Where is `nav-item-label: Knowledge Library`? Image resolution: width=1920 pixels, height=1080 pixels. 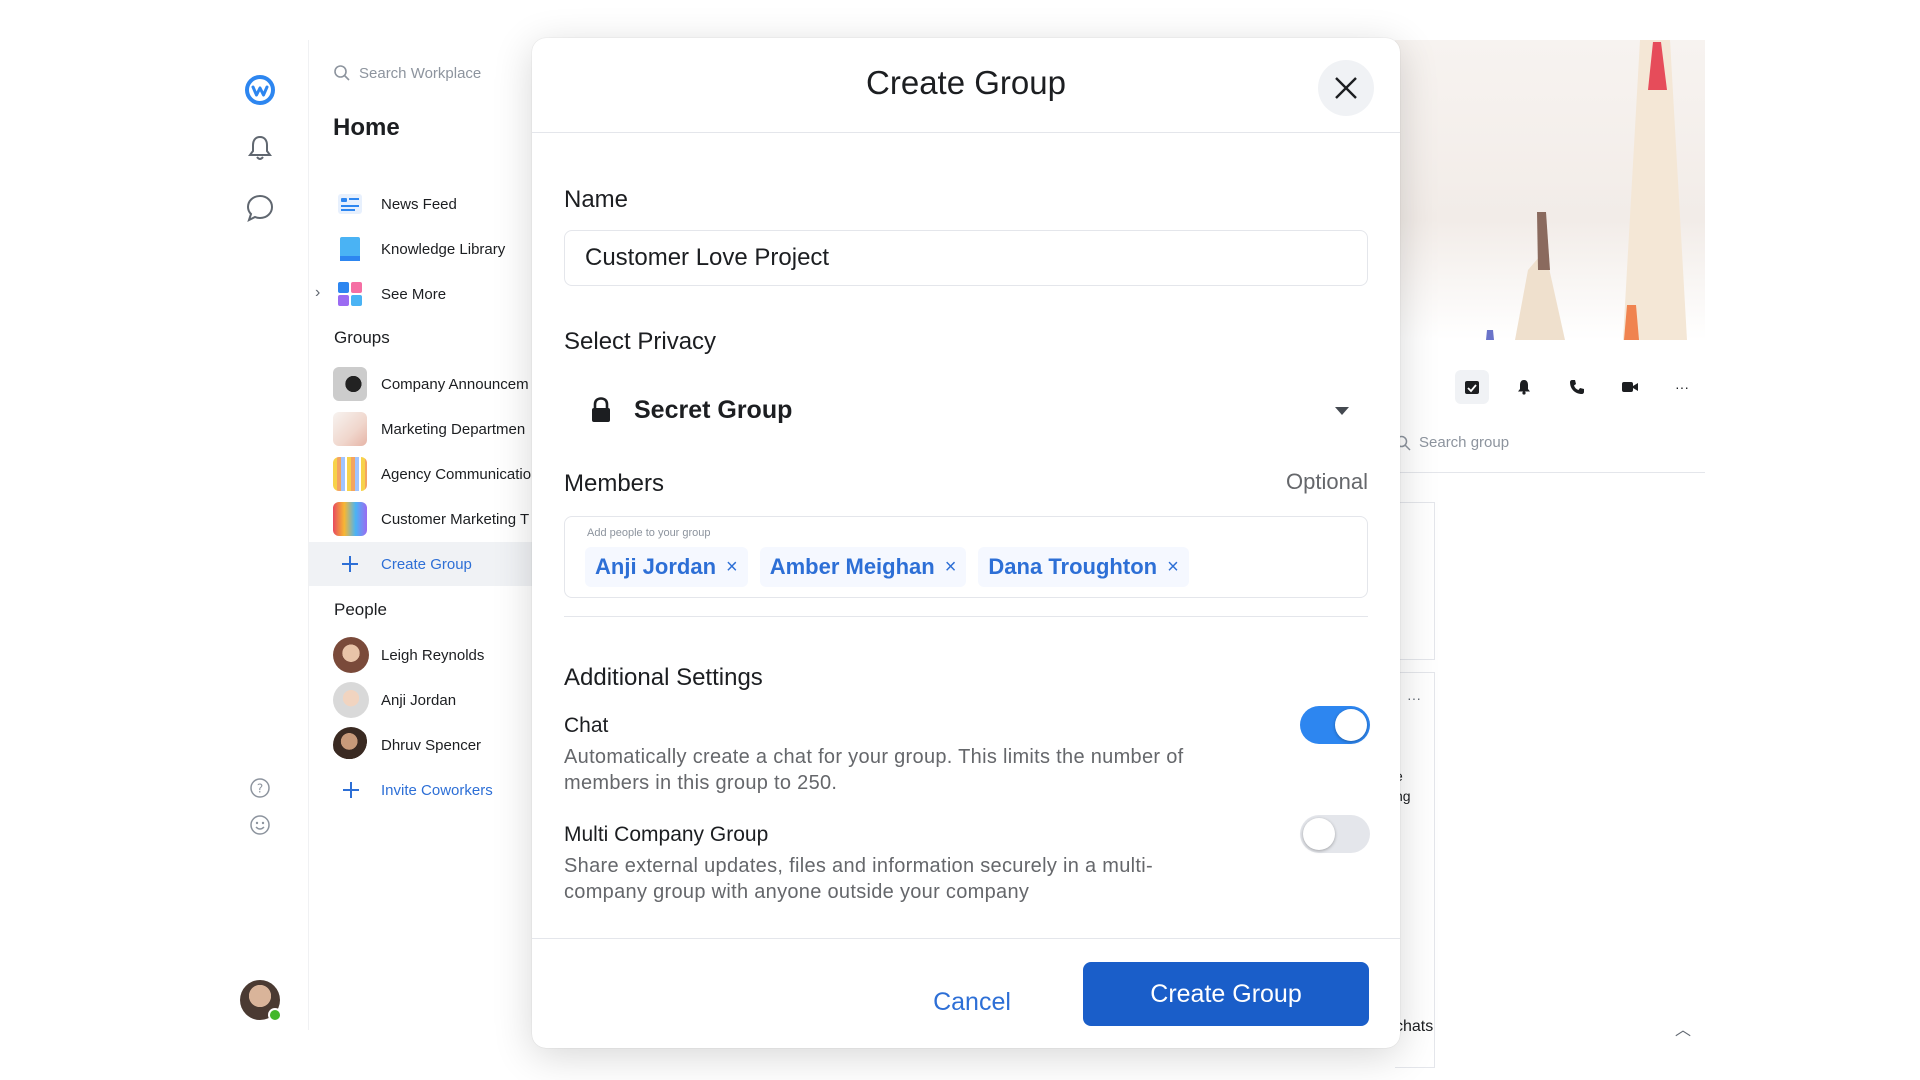
nav-item-label: Knowledge Library is located at coordinates (443, 249).